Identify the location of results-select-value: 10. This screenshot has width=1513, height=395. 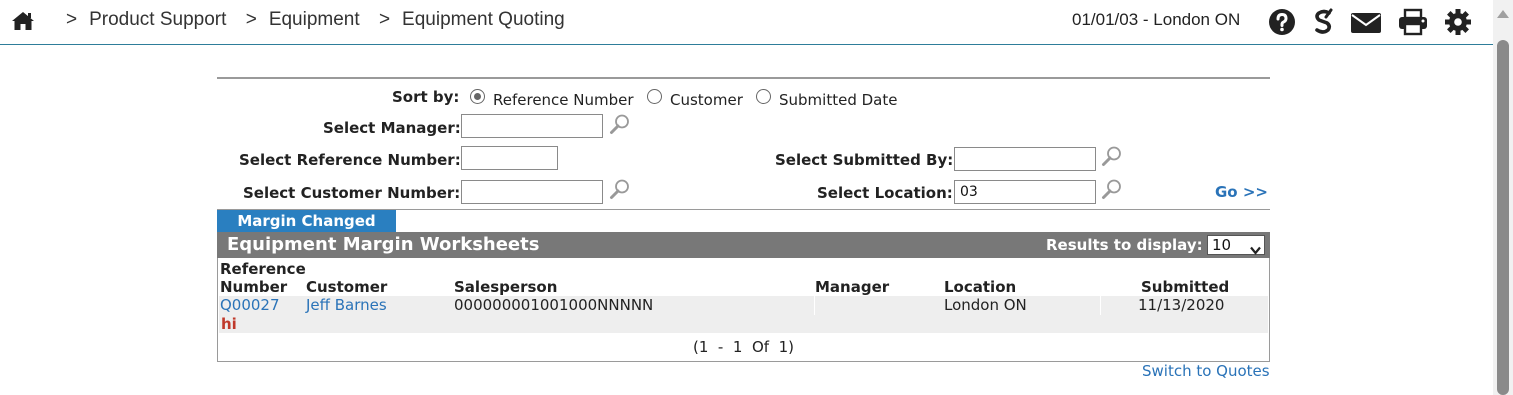
(1222, 245).